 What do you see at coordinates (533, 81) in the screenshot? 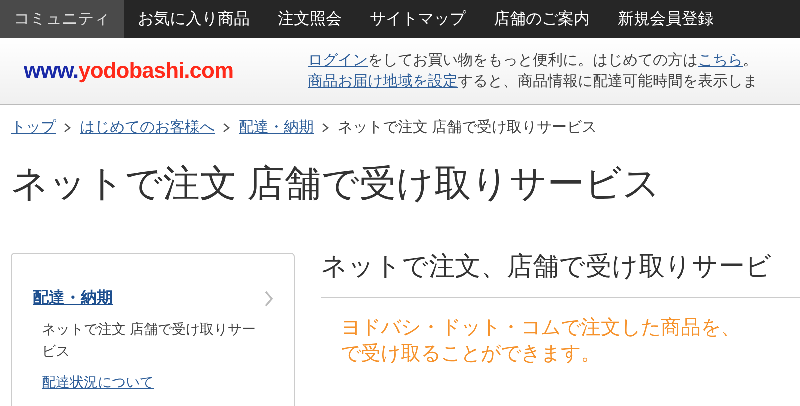
I see `header-message: 商品お届け地域を設定すると、商品情報に配達可能時間を表示しま` at bounding box center [533, 81].